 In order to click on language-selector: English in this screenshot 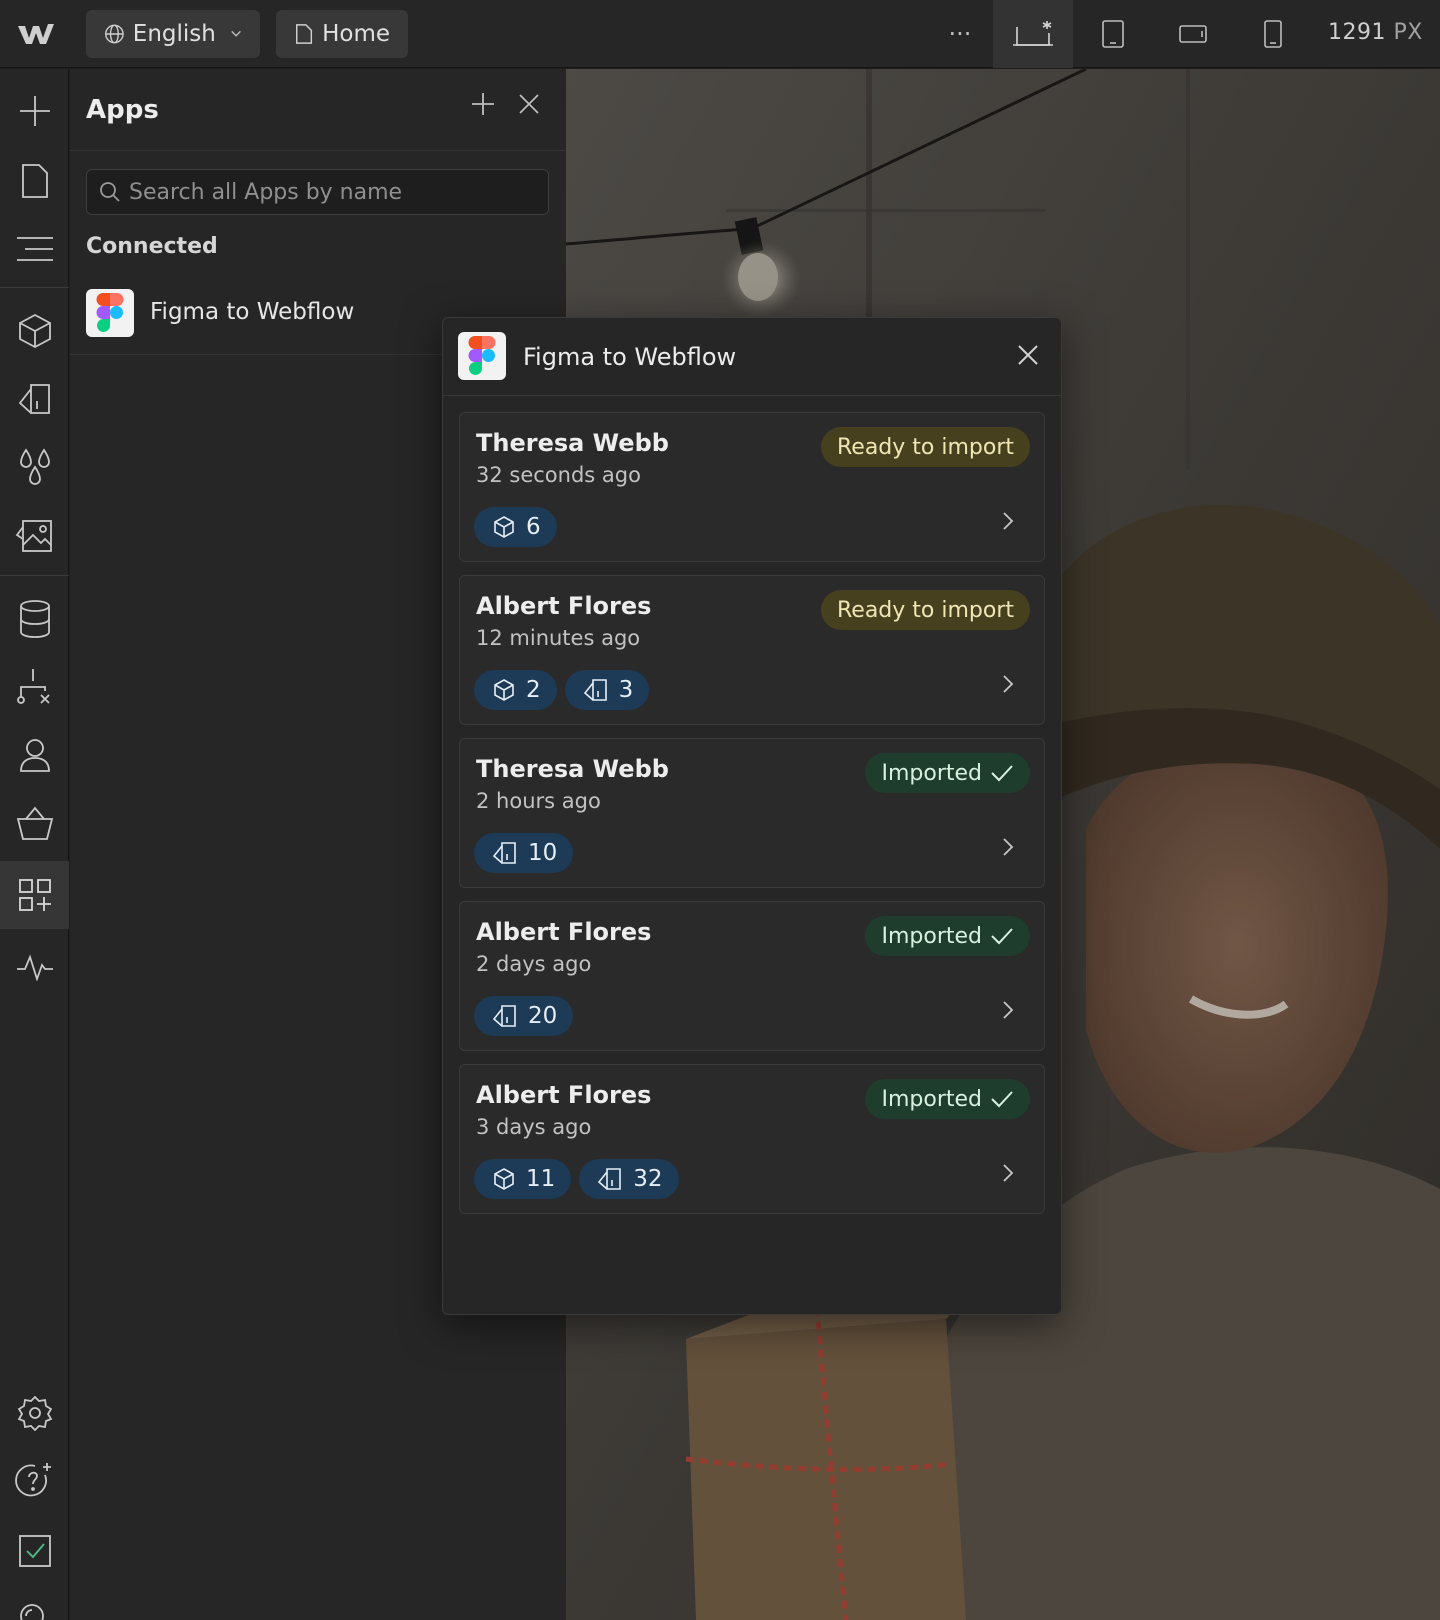, I will do `click(173, 34)`.